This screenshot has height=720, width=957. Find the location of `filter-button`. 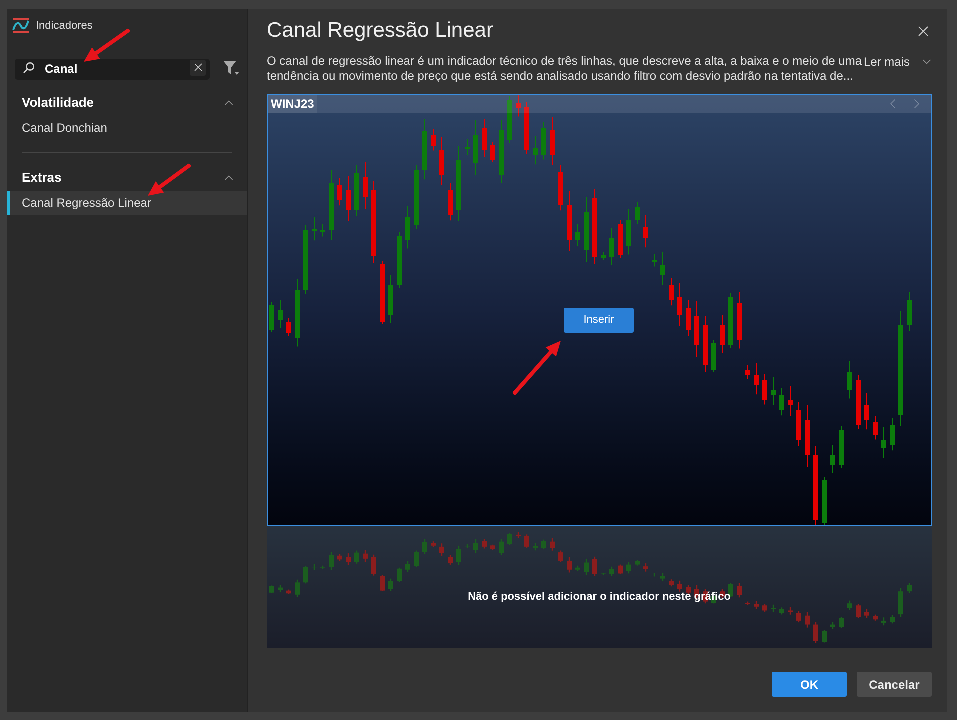

filter-button is located at coordinates (231, 67).